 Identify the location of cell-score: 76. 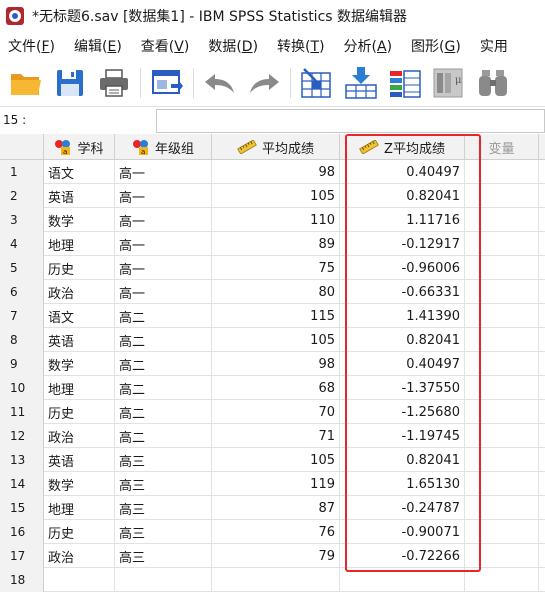
(276, 532).